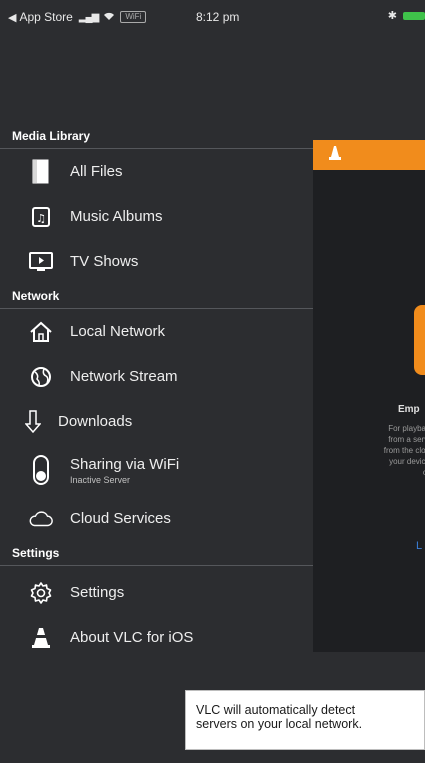 The width and height of the screenshot is (425, 763). Describe the element at coordinates (109, 17) in the screenshot. I see `wifi-icon` at that location.